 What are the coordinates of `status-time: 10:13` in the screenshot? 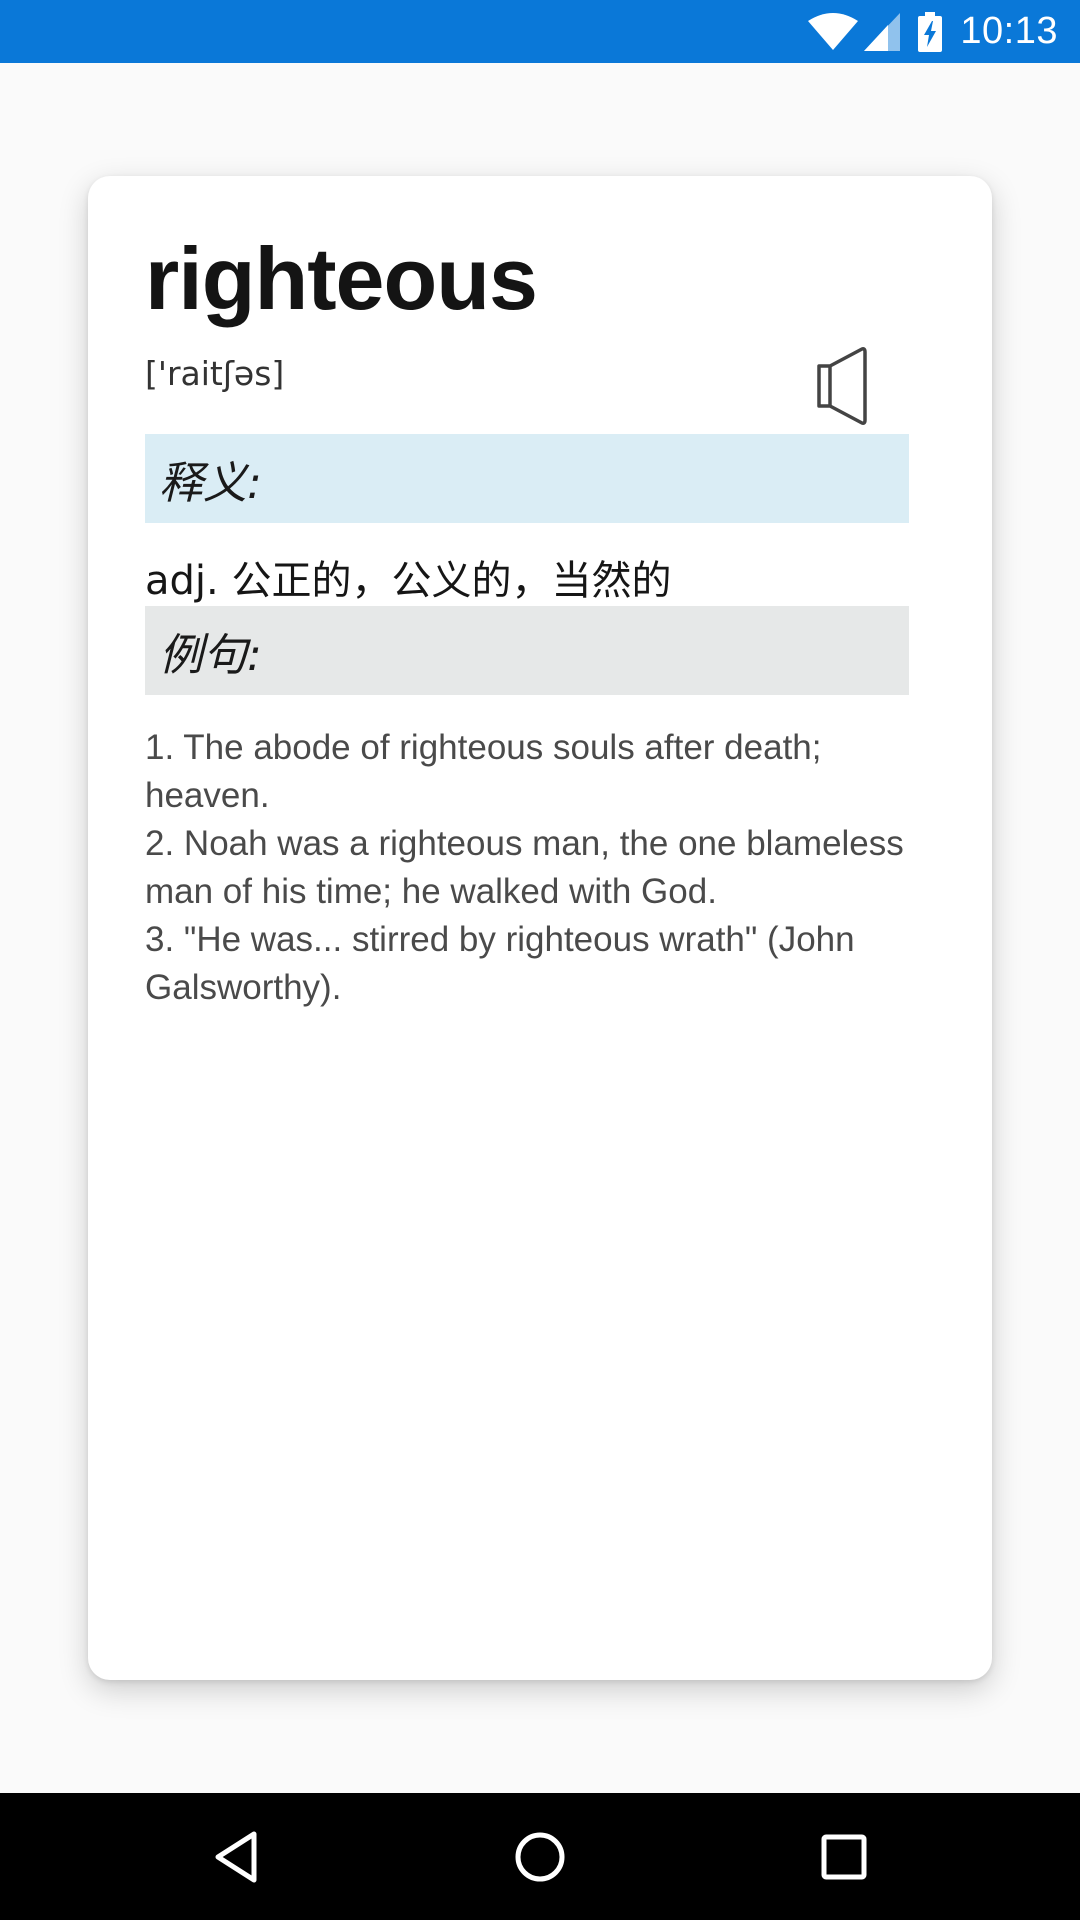 It's located at (1009, 31).